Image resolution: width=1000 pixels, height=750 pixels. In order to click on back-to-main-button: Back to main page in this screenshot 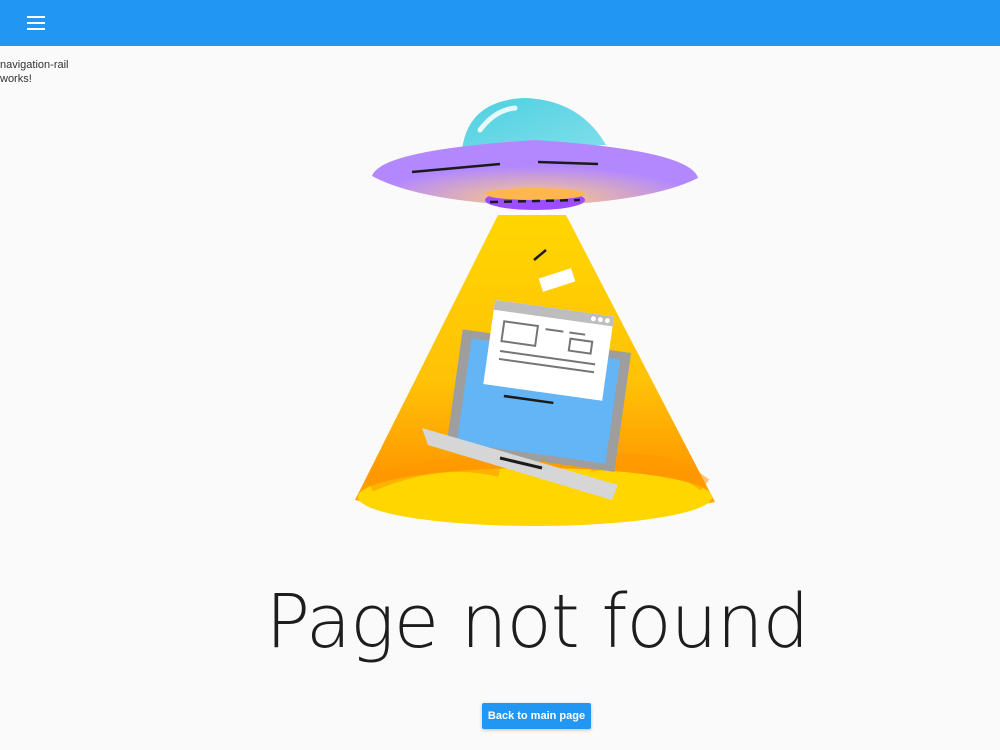, I will do `click(536, 716)`.